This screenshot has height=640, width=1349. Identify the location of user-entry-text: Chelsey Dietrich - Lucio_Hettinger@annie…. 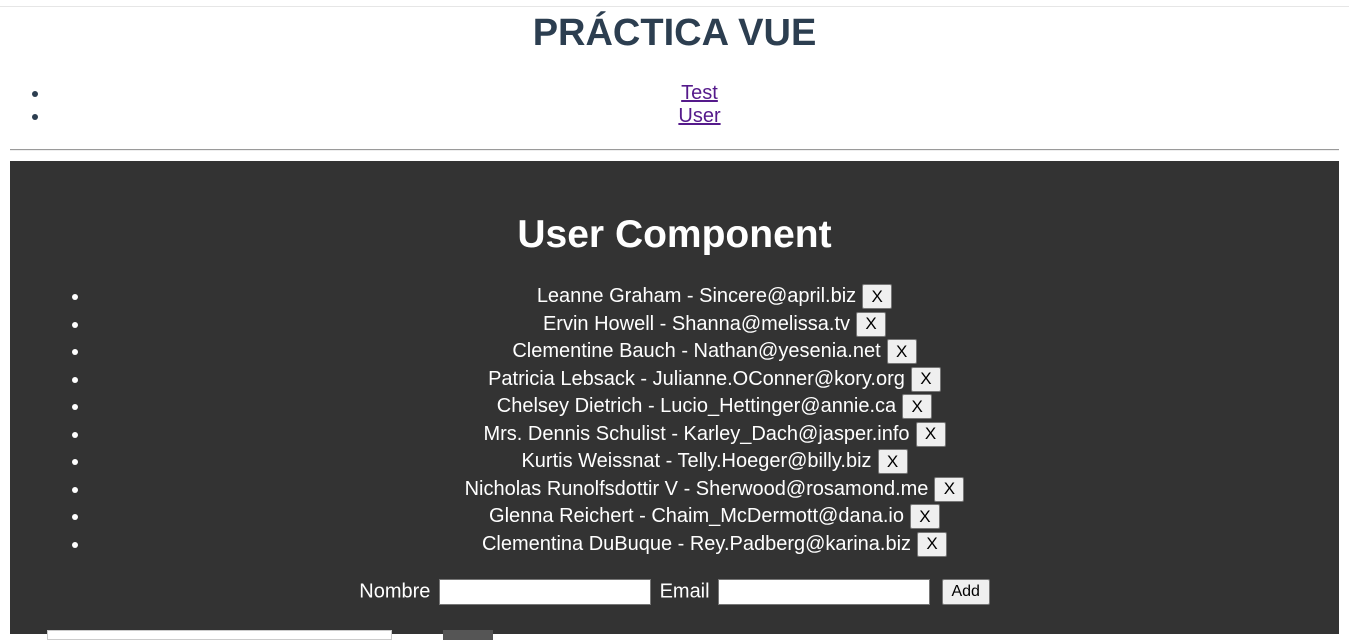
(696, 406).